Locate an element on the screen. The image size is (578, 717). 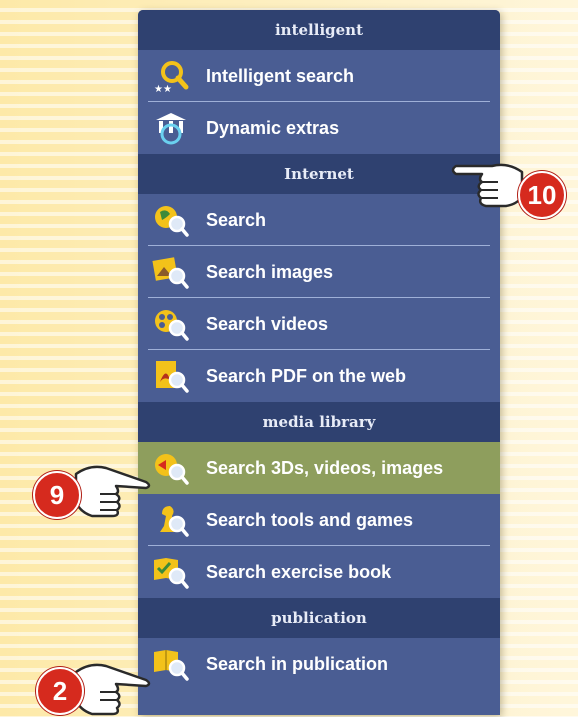
web-search-icon is located at coordinates (172, 221).